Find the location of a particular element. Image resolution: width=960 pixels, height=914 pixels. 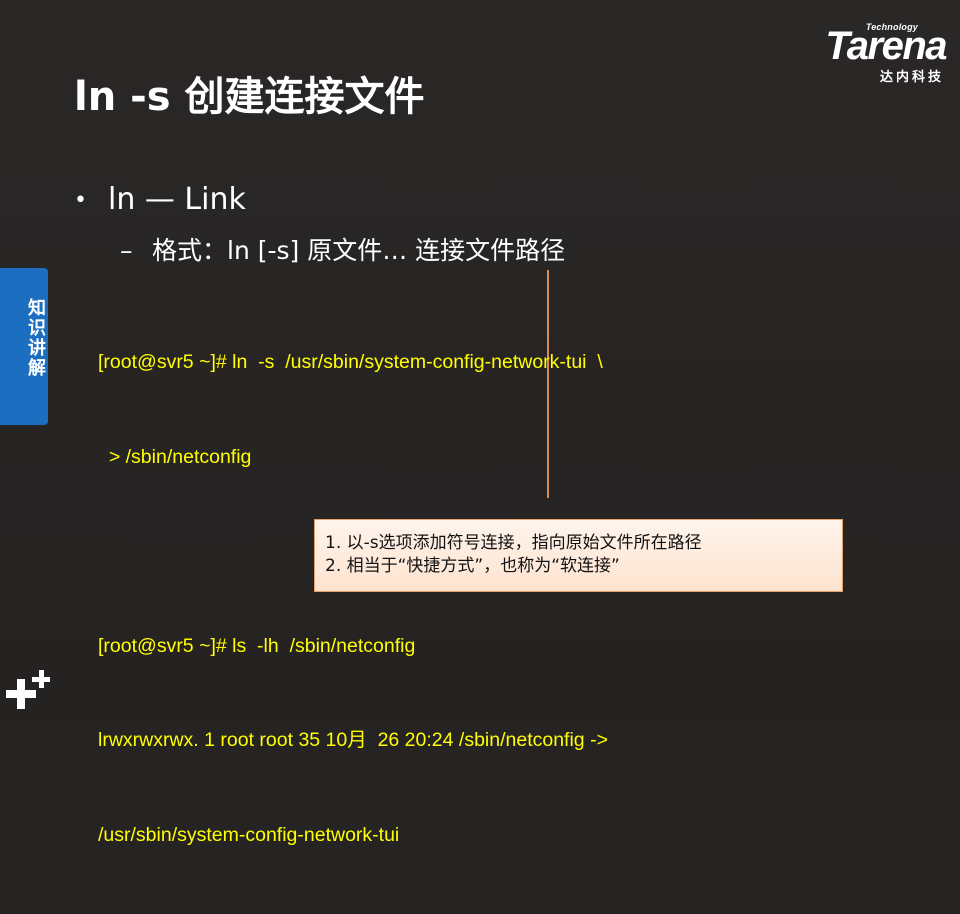

slide-title: ln -s 创建连接文件 is located at coordinates (249, 97).